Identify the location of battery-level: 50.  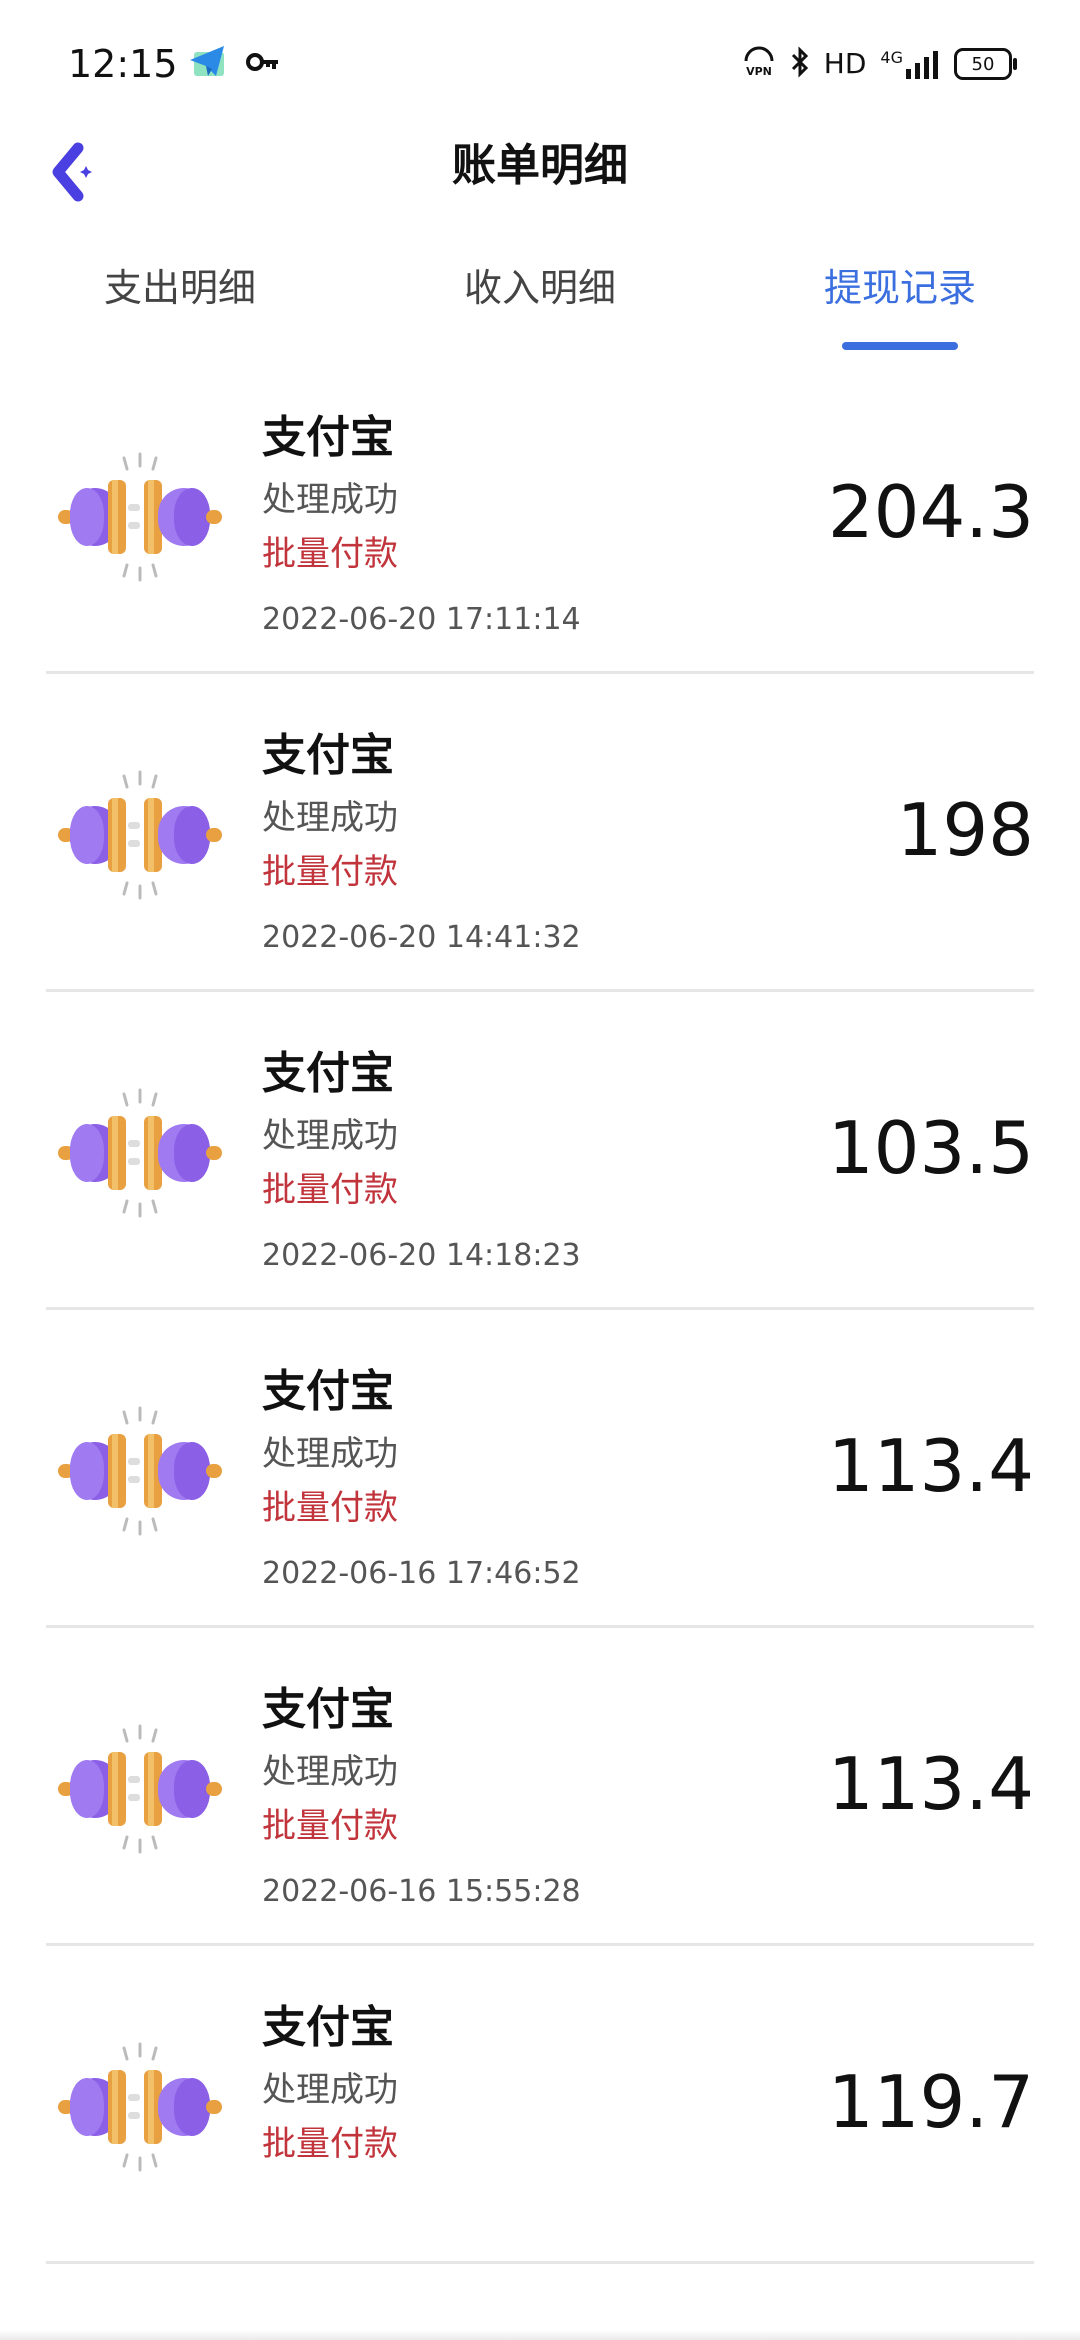
(983, 64).